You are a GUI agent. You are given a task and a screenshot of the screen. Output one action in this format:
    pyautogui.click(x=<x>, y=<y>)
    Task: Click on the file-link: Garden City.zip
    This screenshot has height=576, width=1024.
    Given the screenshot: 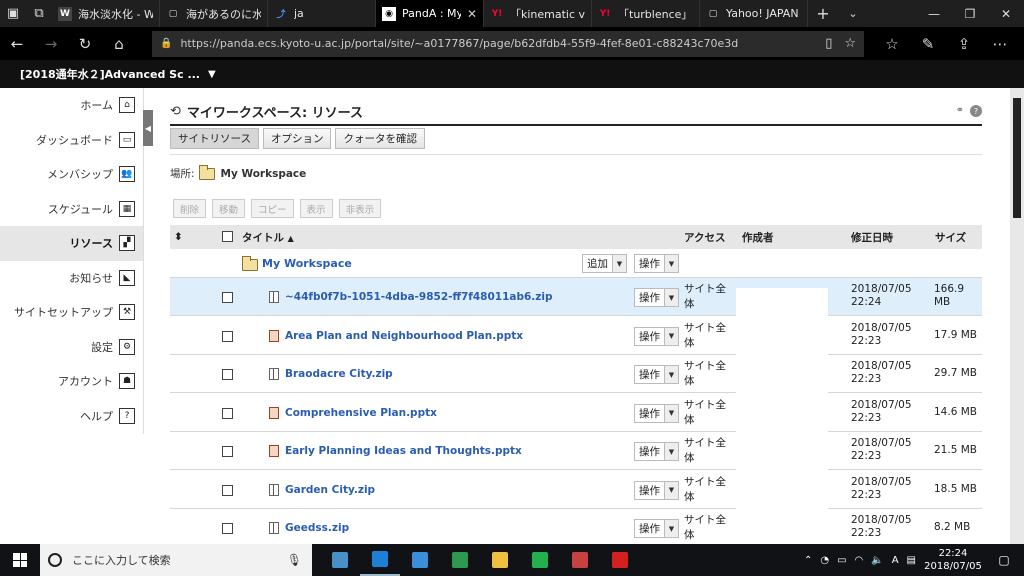 What is the action you would take?
    pyautogui.click(x=322, y=490)
    